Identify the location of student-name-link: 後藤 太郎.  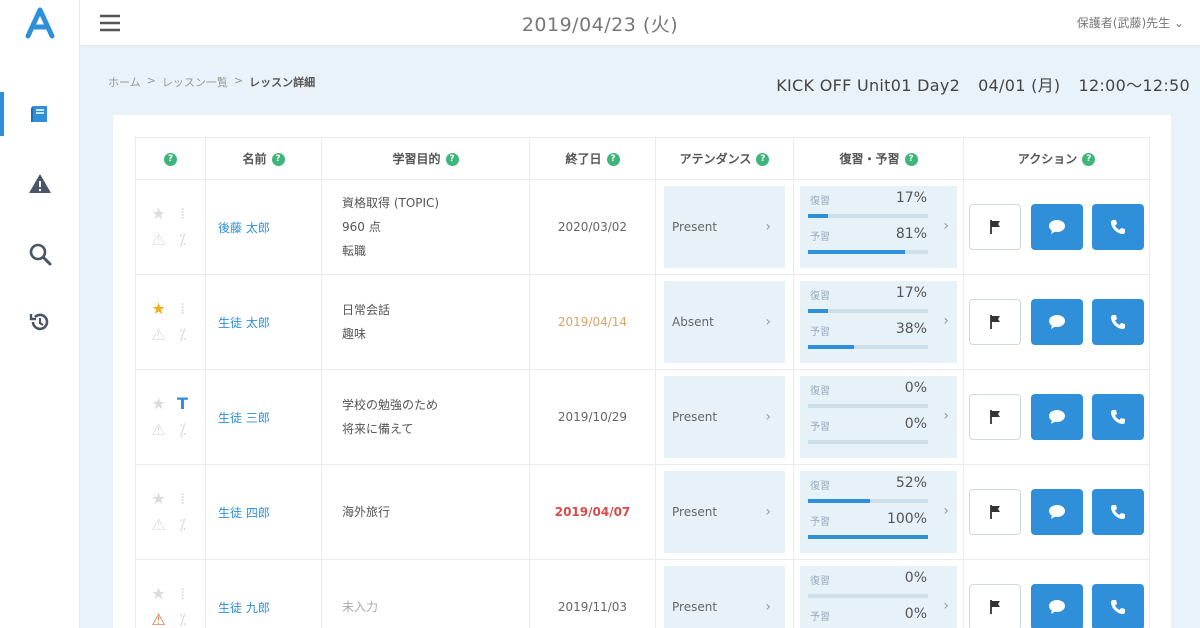
(263, 227).